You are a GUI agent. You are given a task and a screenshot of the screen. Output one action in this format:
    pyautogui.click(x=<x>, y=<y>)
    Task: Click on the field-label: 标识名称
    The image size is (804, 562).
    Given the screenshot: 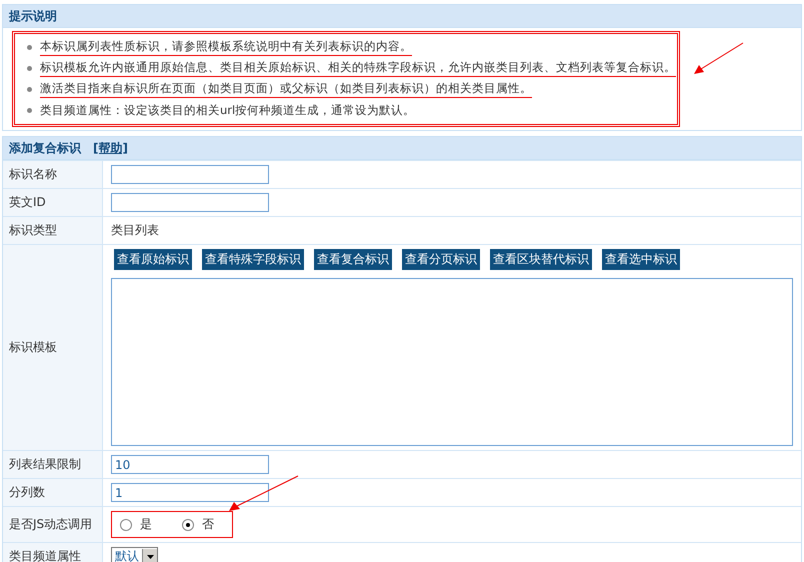 What is the action you would take?
    pyautogui.click(x=33, y=174)
    